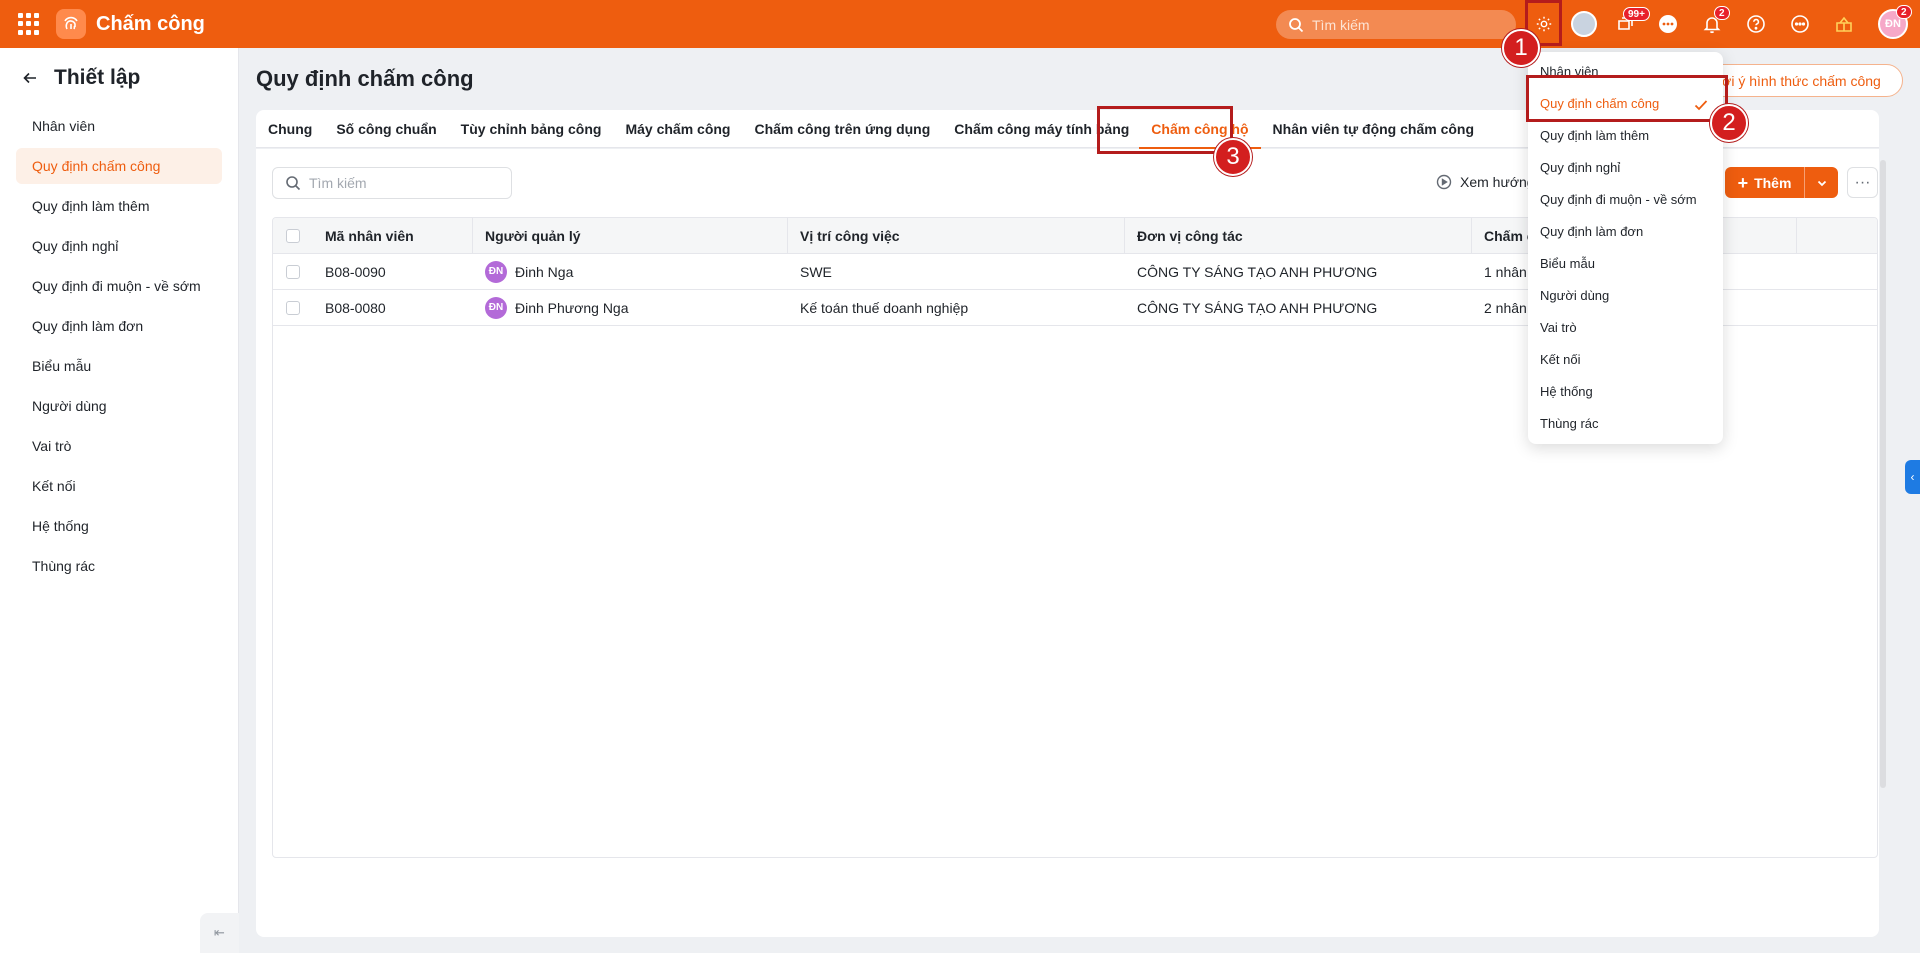 The width and height of the screenshot is (1920, 953). I want to click on tab-custom-timesheet: Tùy chỉnh bảng công, so click(531, 129).